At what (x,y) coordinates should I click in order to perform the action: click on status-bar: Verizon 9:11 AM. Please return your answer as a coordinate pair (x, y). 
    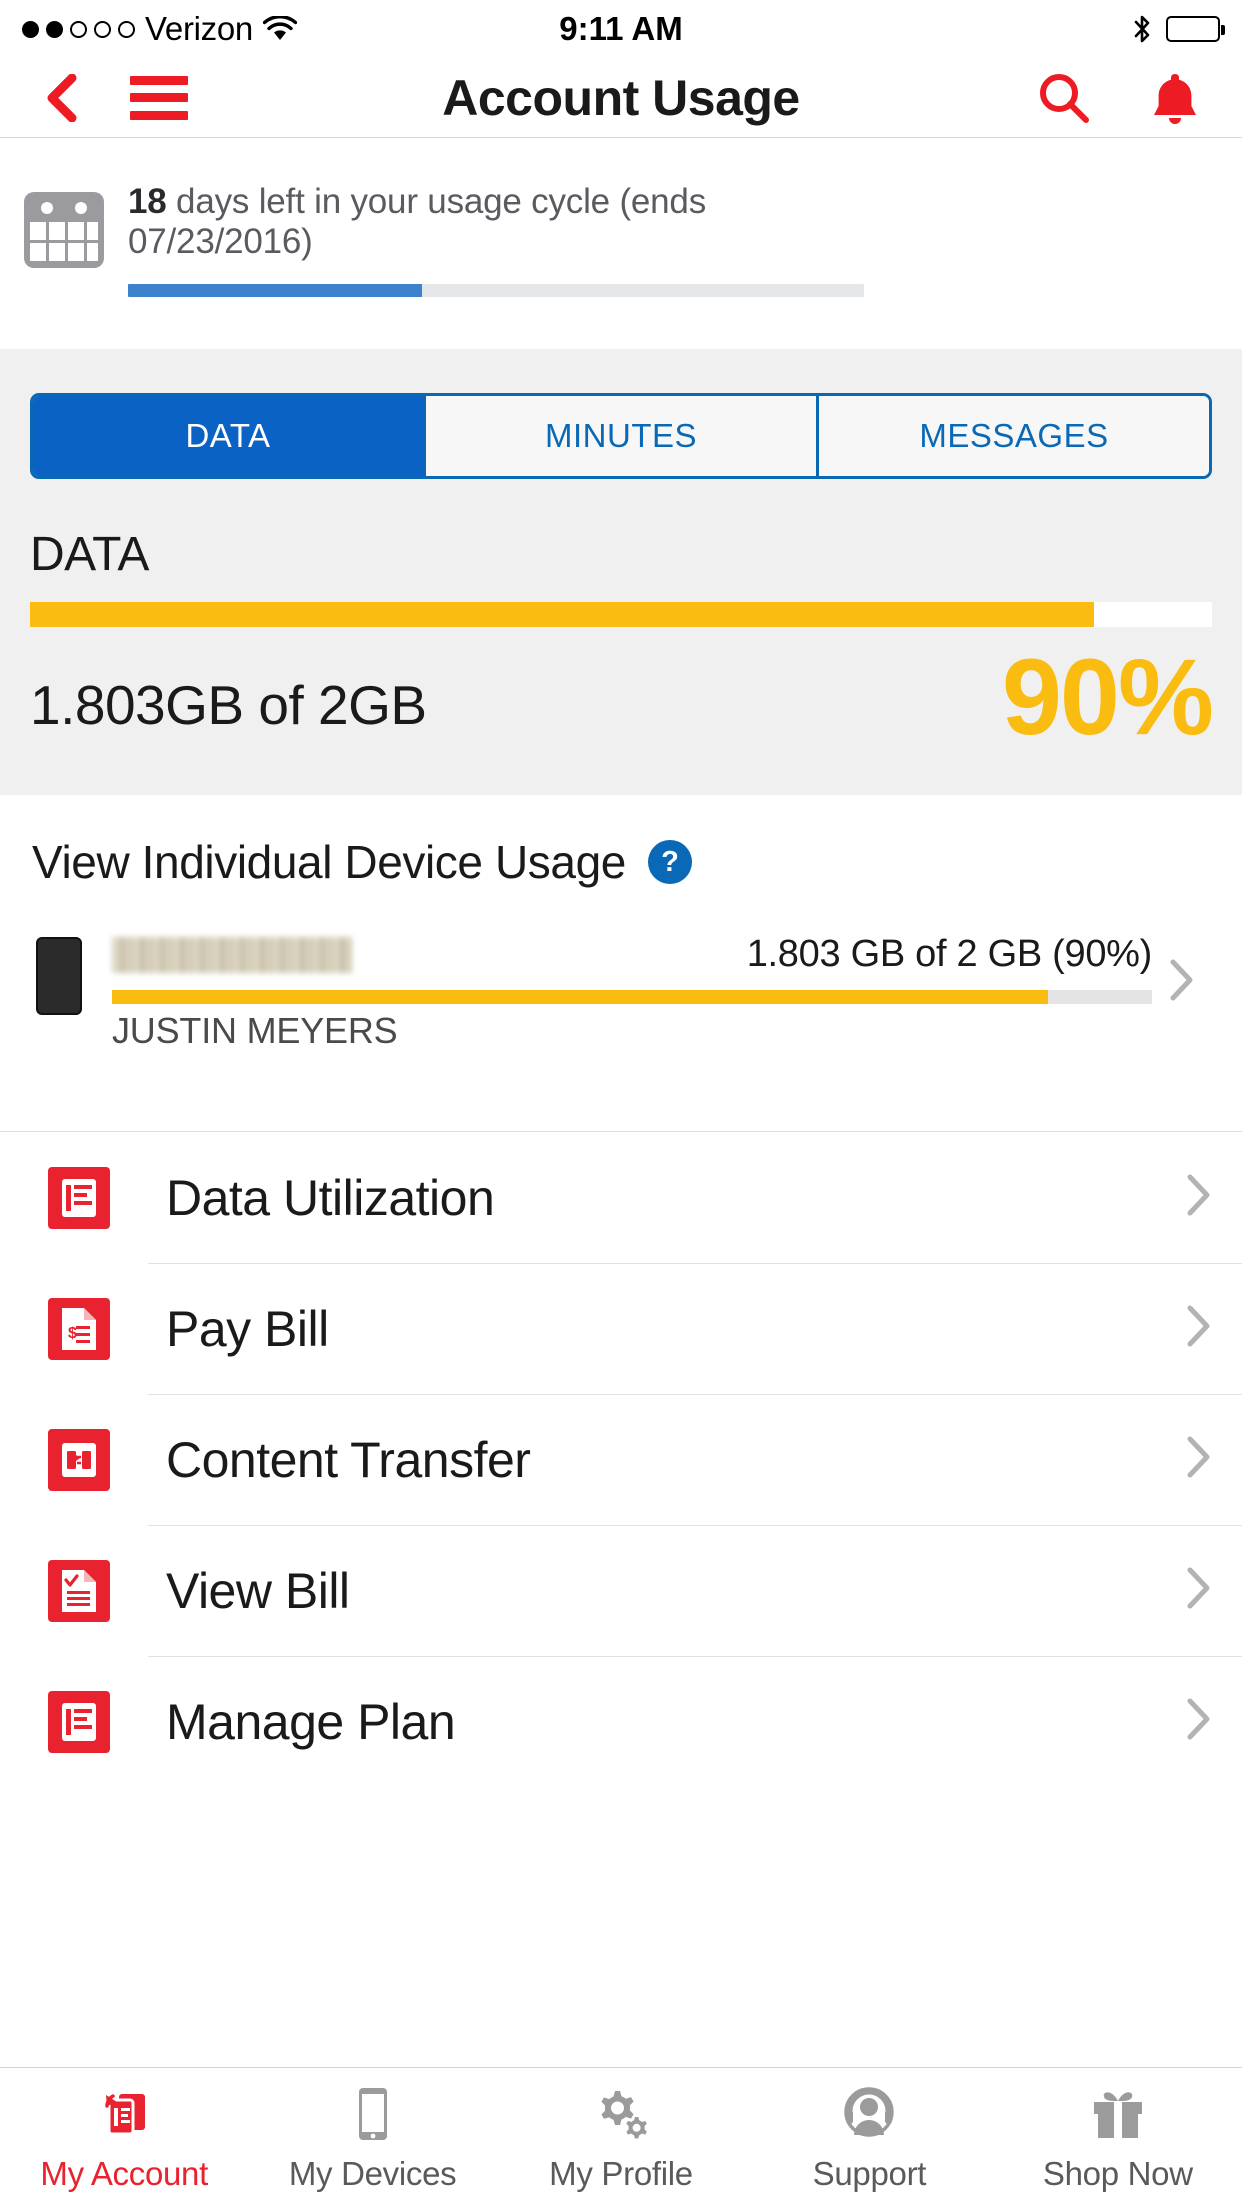
    Looking at the image, I should click on (621, 29).